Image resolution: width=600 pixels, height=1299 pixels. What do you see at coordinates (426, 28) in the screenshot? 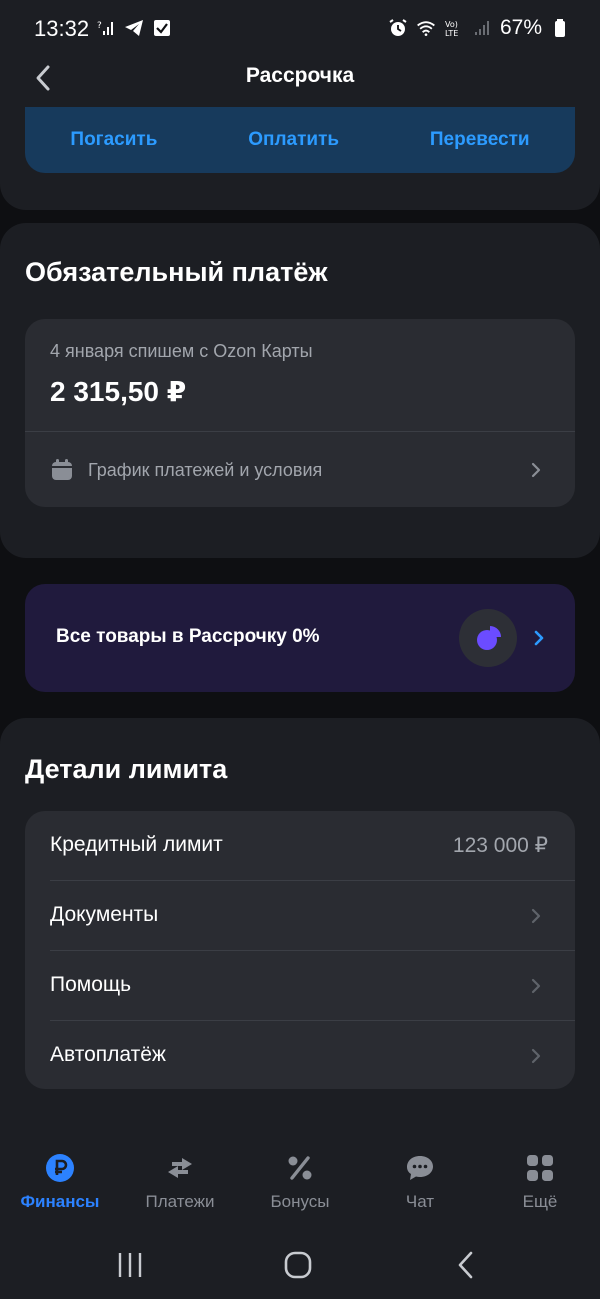
I see `wifi-icon` at bounding box center [426, 28].